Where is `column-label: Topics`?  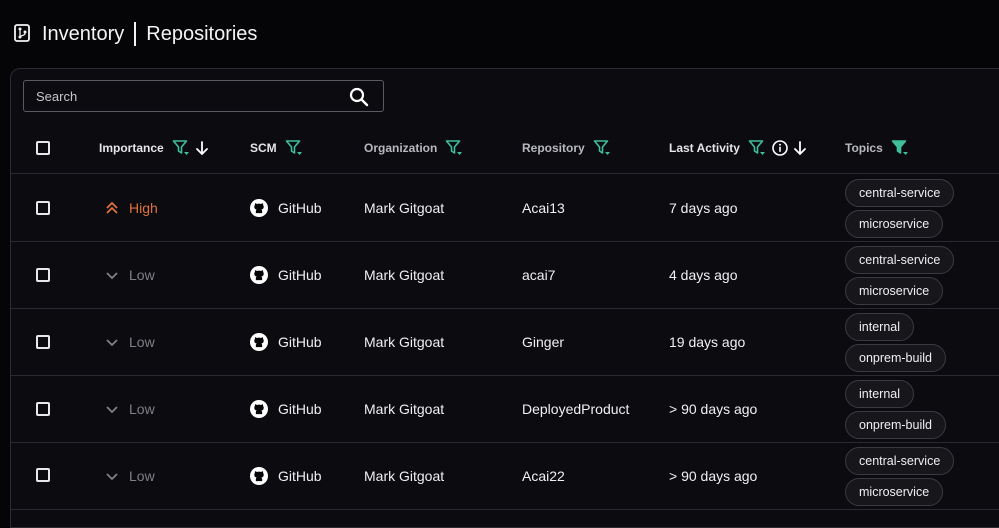 column-label: Topics is located at coordinates (864, 148).